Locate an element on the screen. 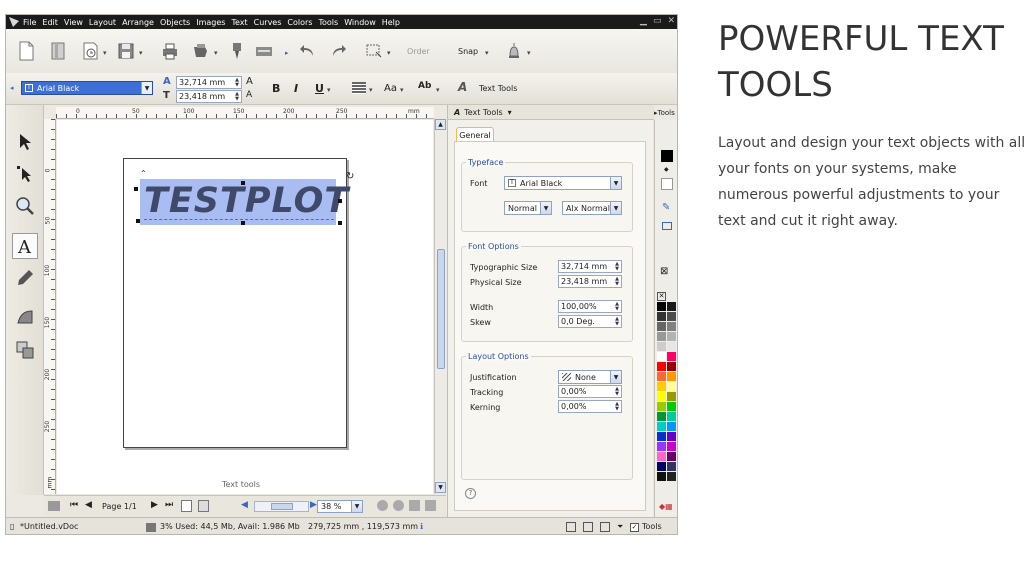 The width and height of the screenshot is (1033, 561). zoom-page-icon is located at coordinates (414, 505).